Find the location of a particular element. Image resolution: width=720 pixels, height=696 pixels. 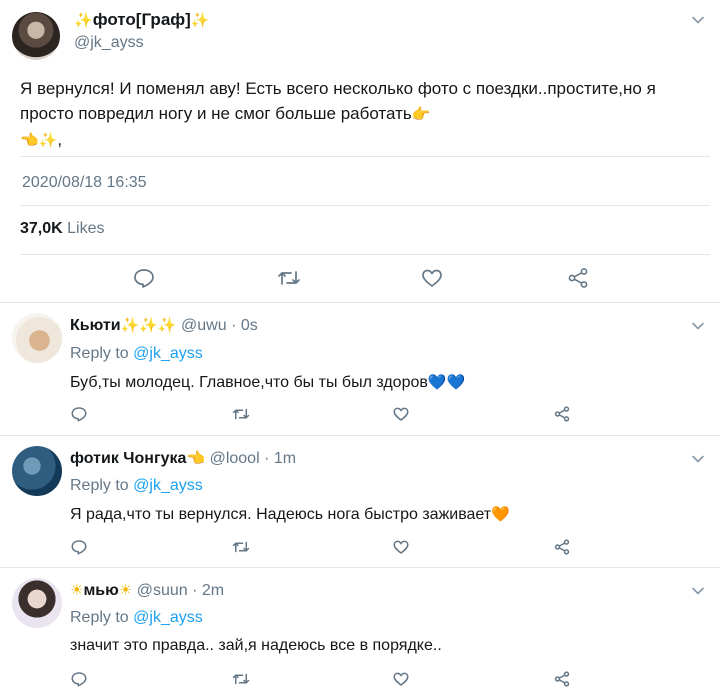

reply-header: фотик Чонгука👈 @loool · 1m is located at coordinates (183, 458).